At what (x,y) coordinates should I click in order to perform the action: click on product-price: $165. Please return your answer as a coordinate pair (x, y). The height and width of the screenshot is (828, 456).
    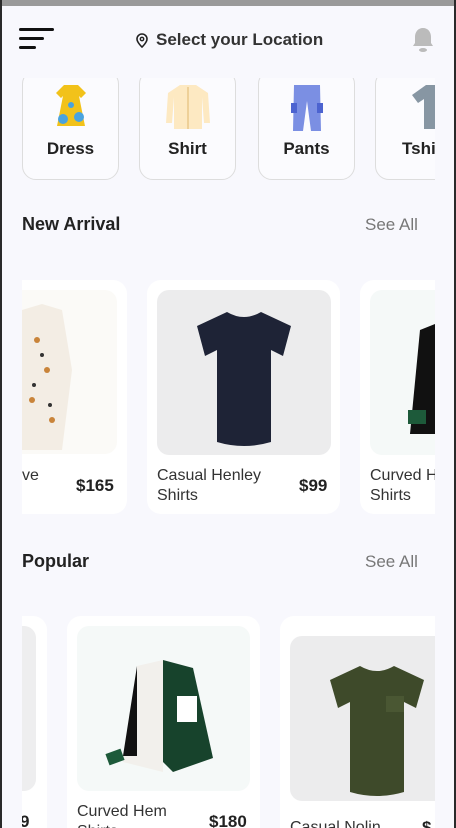
    Looking at the image, I should click on (95, 485).